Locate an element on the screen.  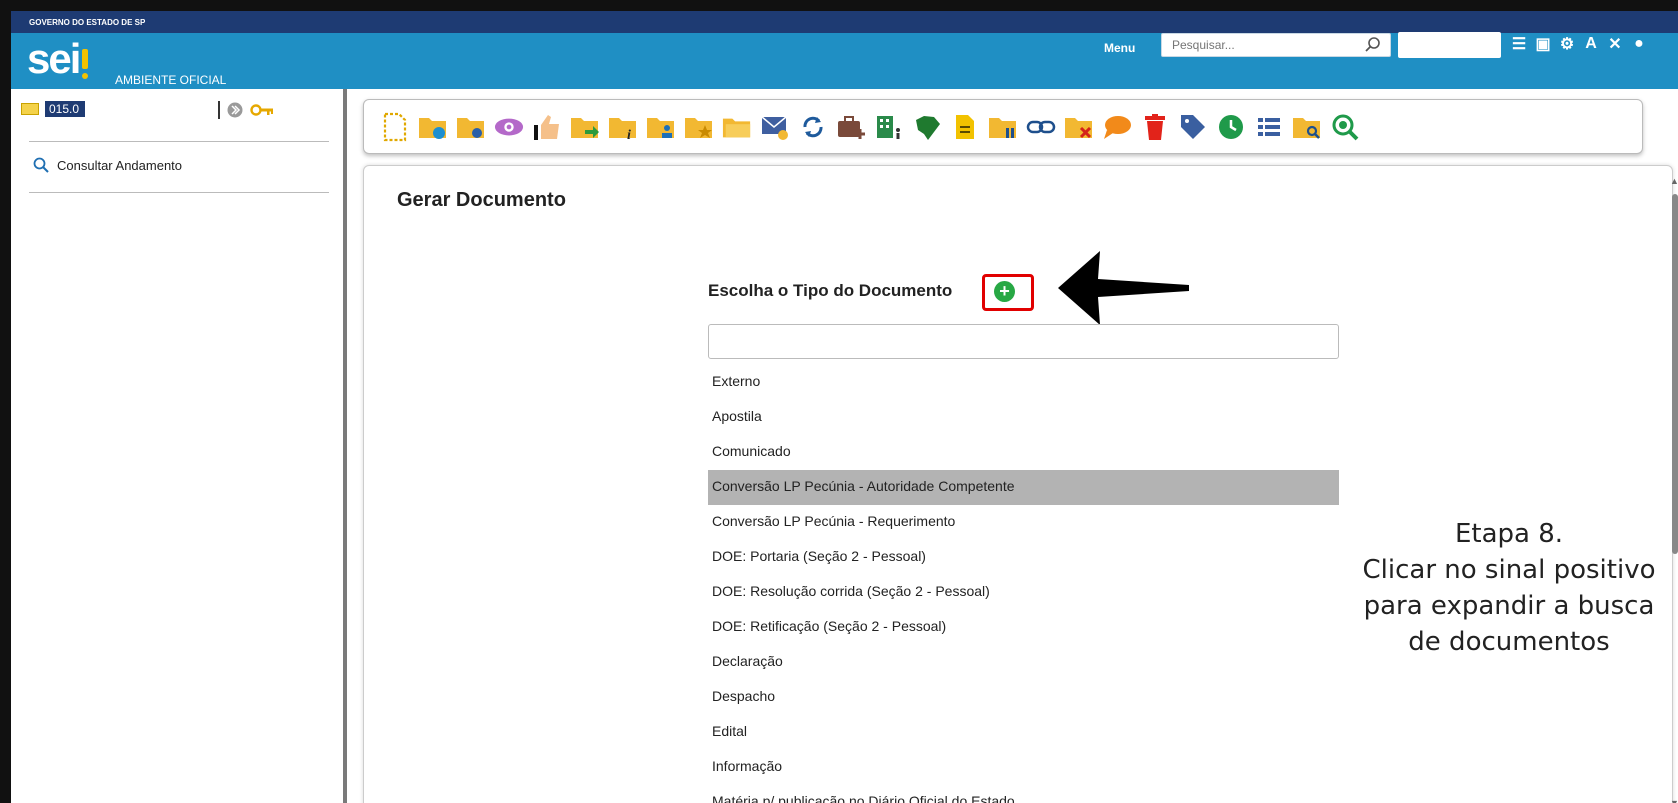
user-icon: ● is located at coordinates (1639, 44).